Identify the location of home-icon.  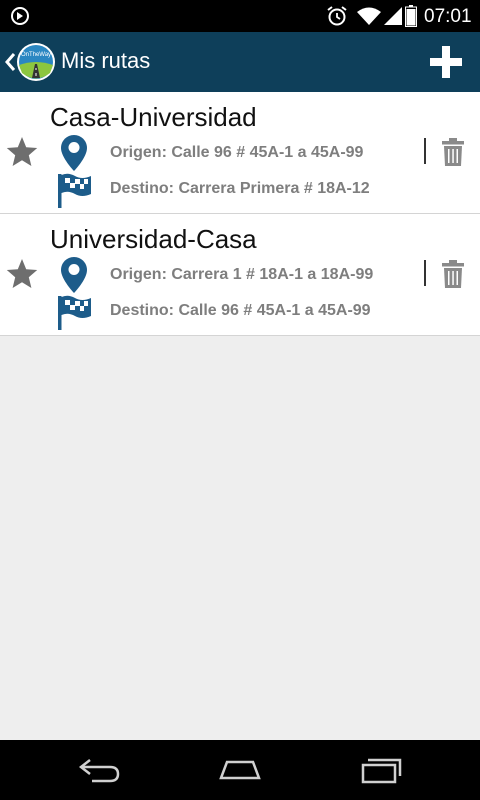
(240, 770).